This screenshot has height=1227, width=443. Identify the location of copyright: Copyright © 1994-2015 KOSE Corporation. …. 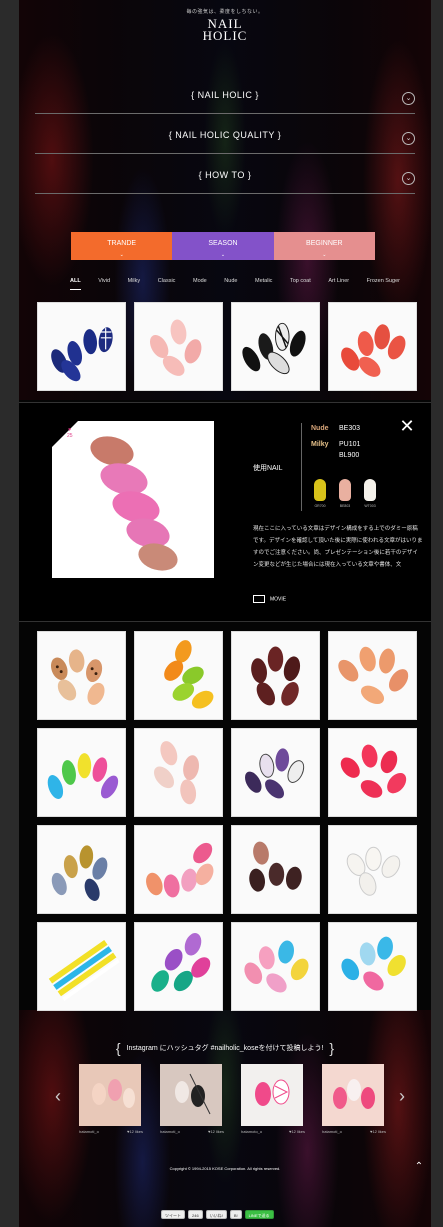
(225, 1168).